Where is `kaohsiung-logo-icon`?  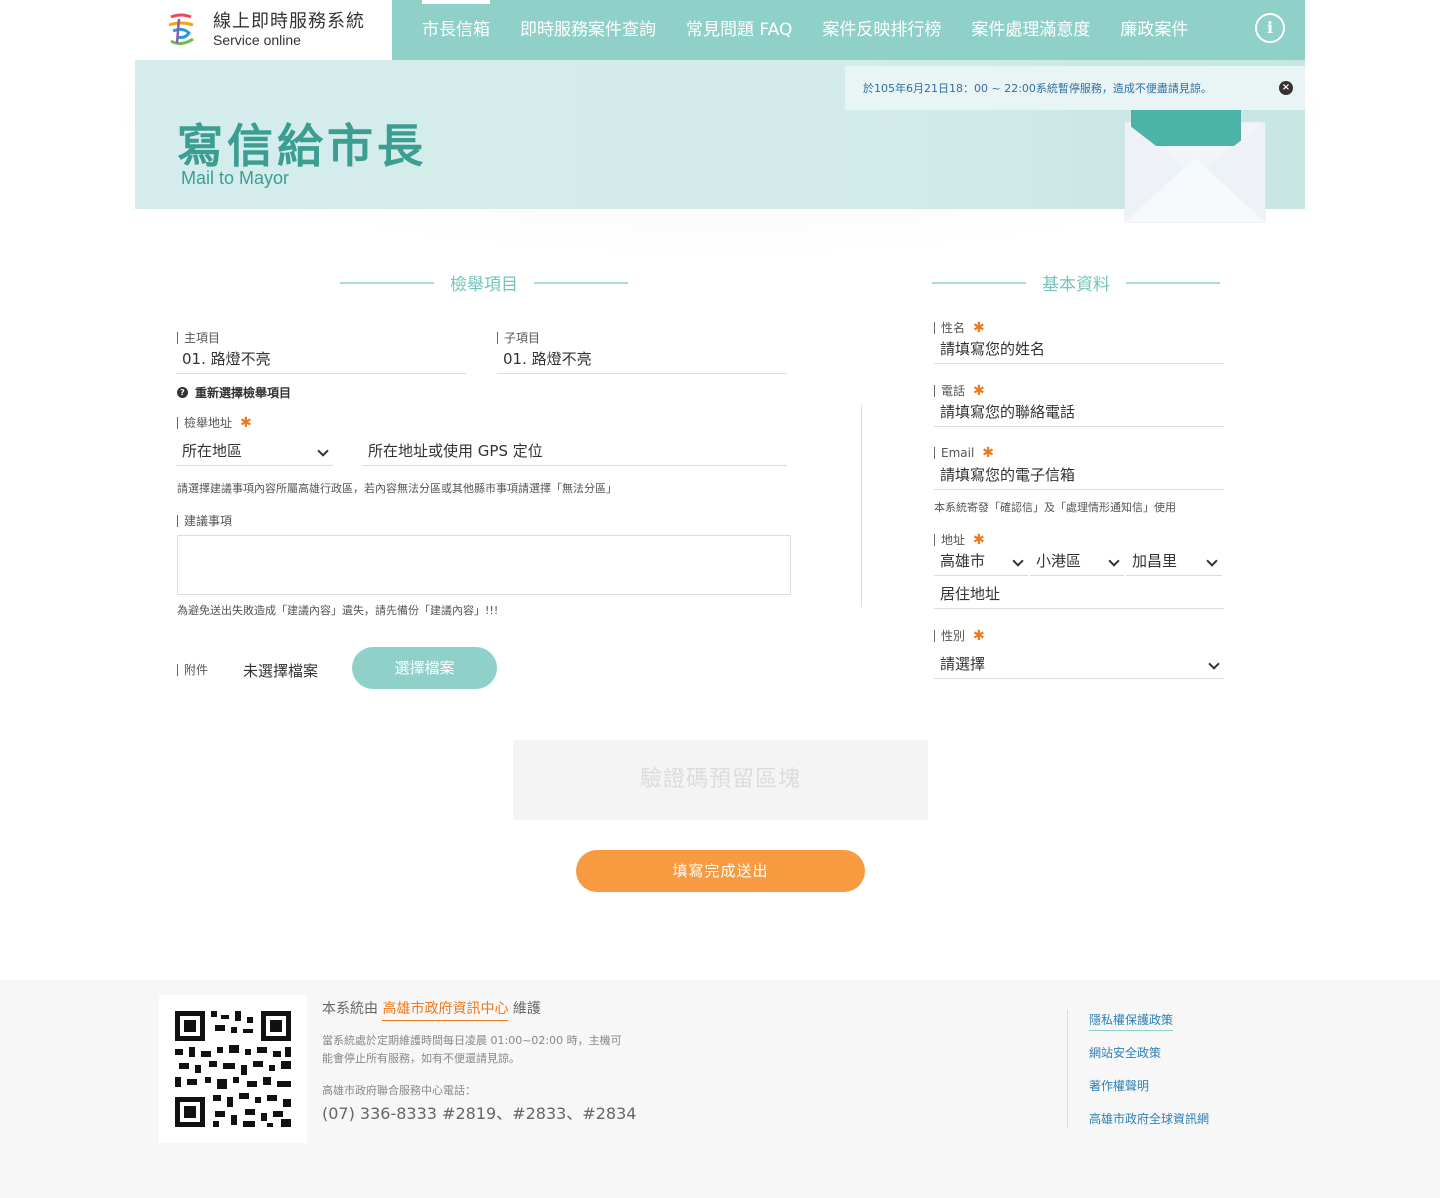
kaohsiung-logo-icon is located at coordinates (181, 29).